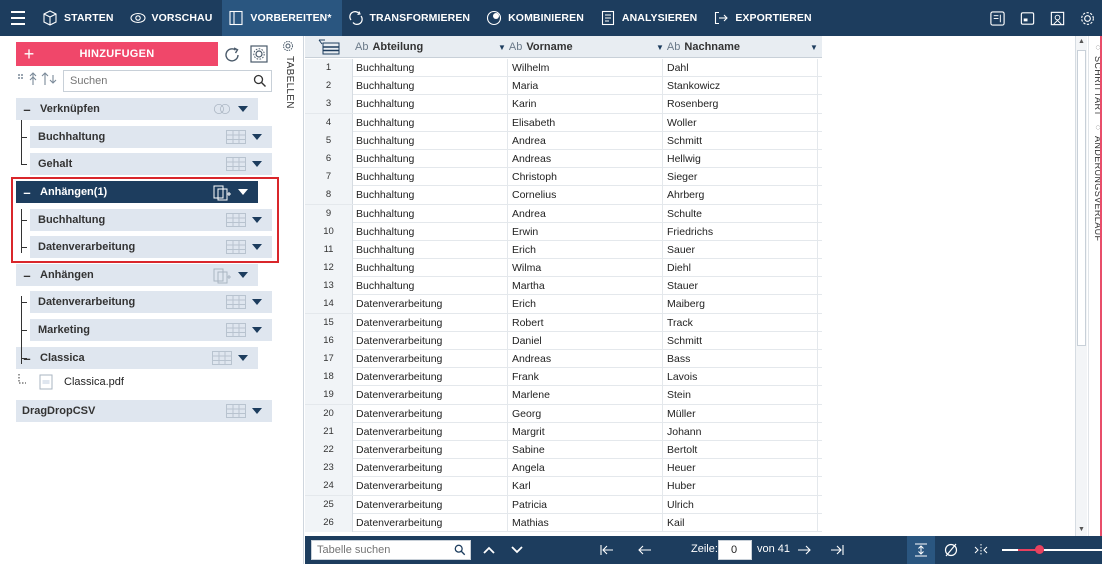 This screenshot has height=564, width=1102. I want to click on column-header-nachname: ▼ Ab Nachname, so click(736, 47).